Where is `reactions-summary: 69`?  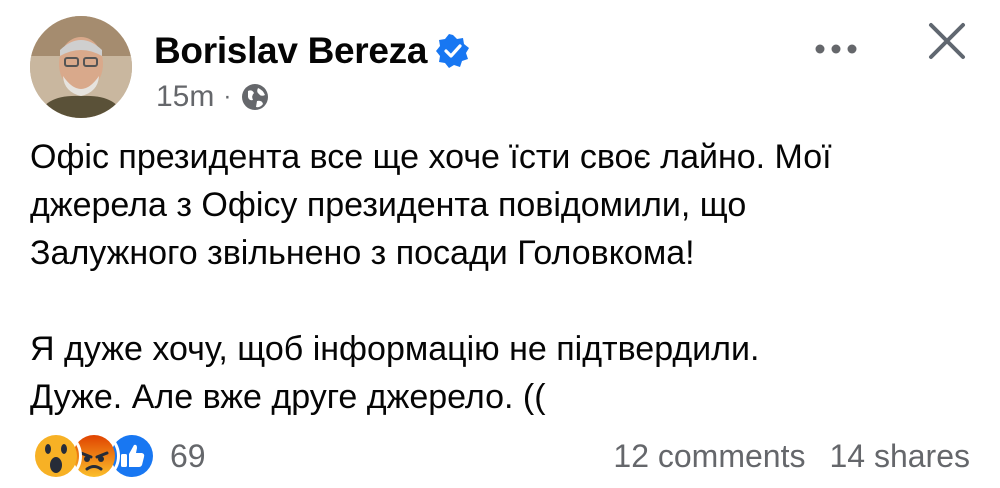
reactions-summary: 69 is located at coordinates (118, 456).